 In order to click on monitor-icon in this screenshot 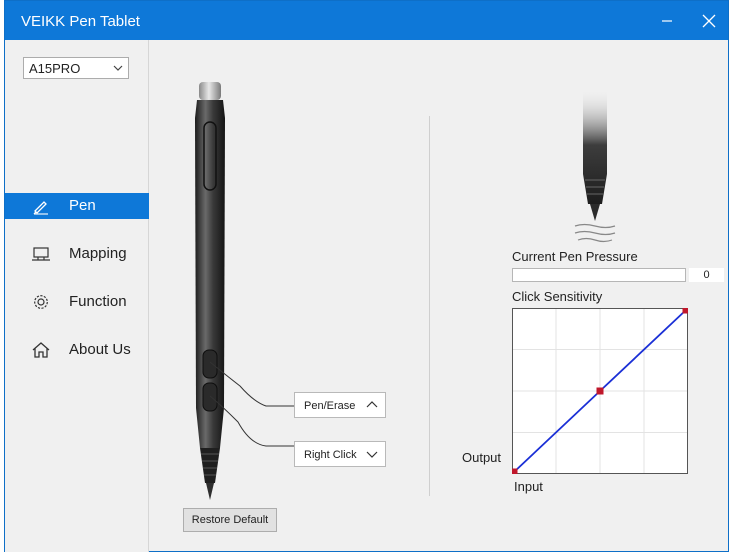, I will do `click(41, 254)`.